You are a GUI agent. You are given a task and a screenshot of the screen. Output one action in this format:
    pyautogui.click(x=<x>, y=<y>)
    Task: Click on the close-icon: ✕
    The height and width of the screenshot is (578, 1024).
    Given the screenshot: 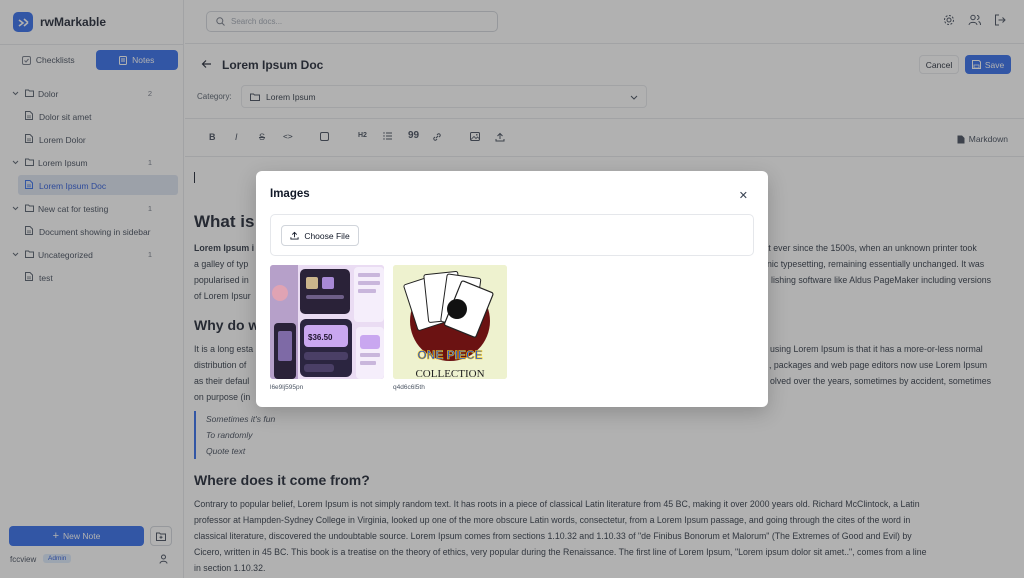 What is the action you would take?
    pyautogui.click(x=743, y=195)
    